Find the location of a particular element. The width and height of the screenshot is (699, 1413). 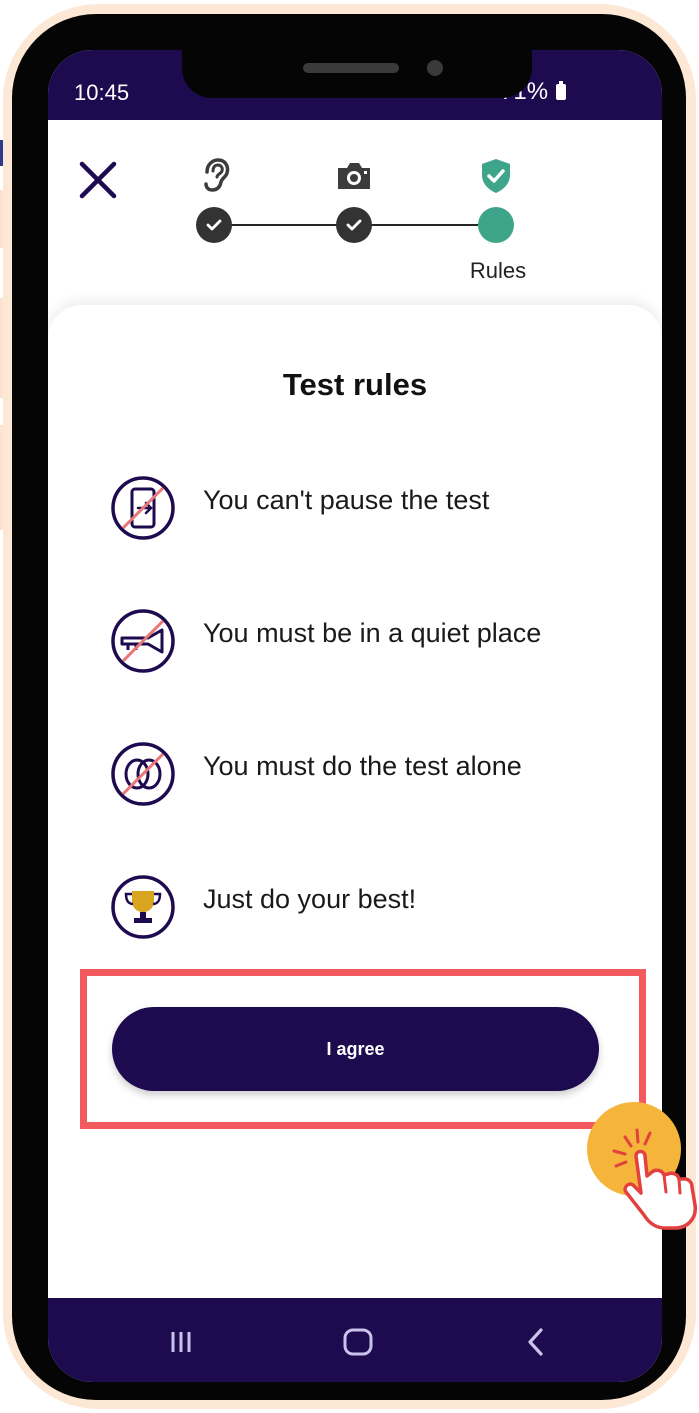

step-2-completed is located at coordinates (354, 225).